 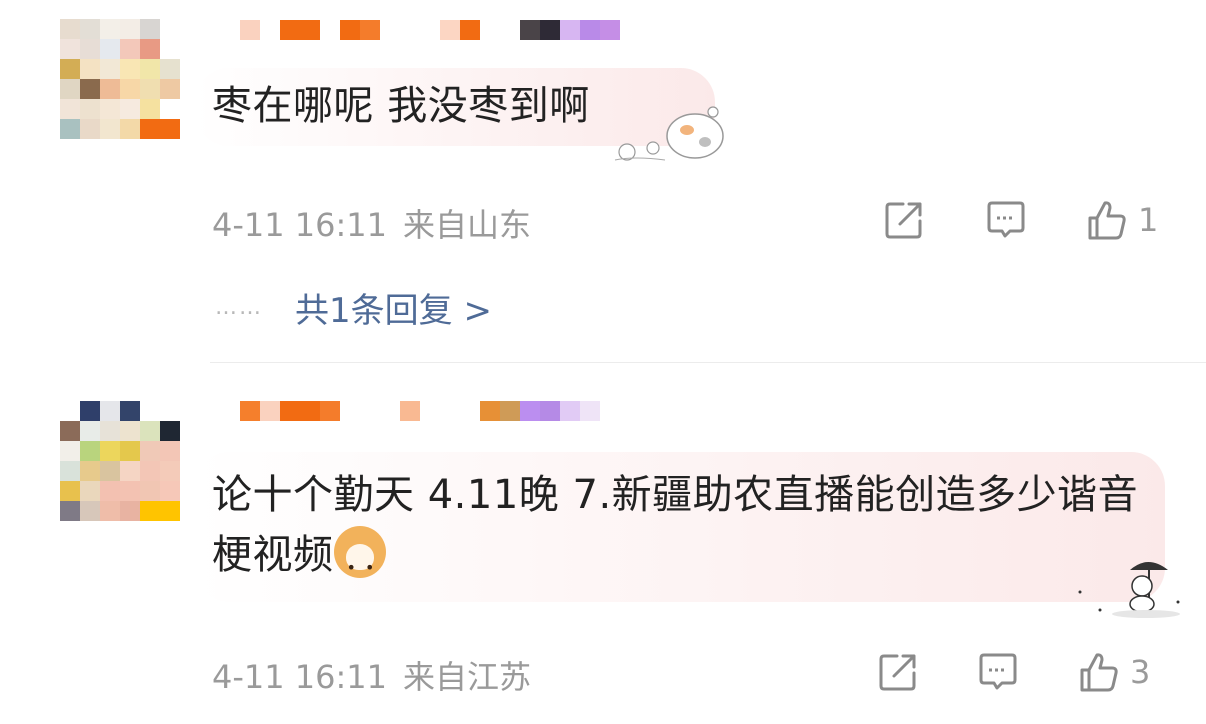 I want to click on like-button: 1, so click(x=1121, y=220).